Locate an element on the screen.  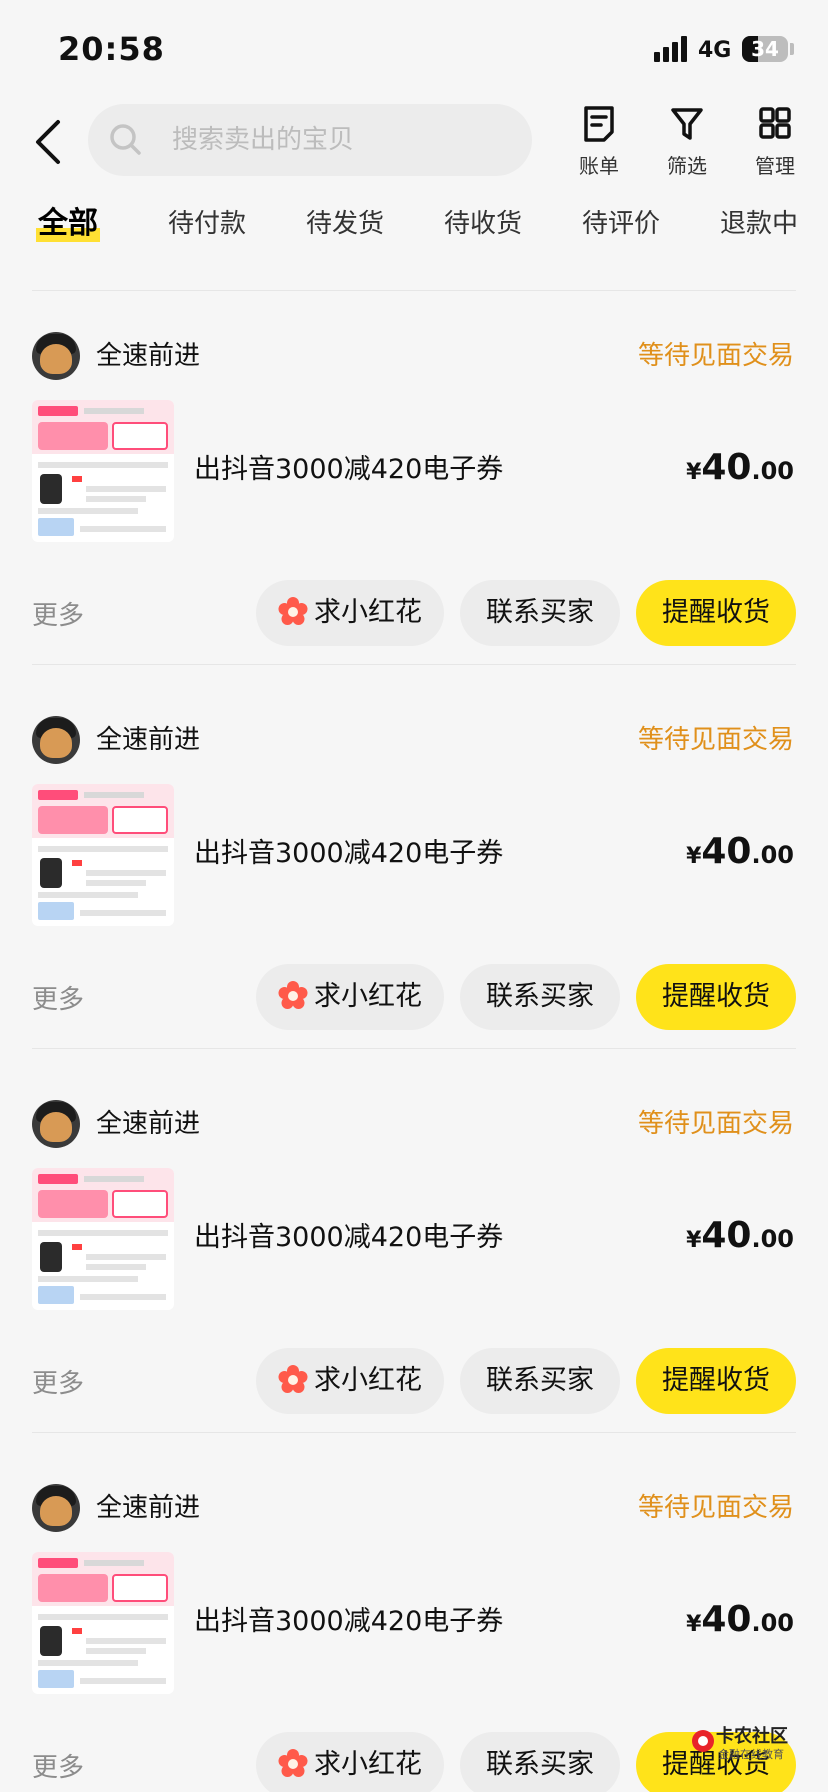
signal-icon is located at coordinates (672, 49).